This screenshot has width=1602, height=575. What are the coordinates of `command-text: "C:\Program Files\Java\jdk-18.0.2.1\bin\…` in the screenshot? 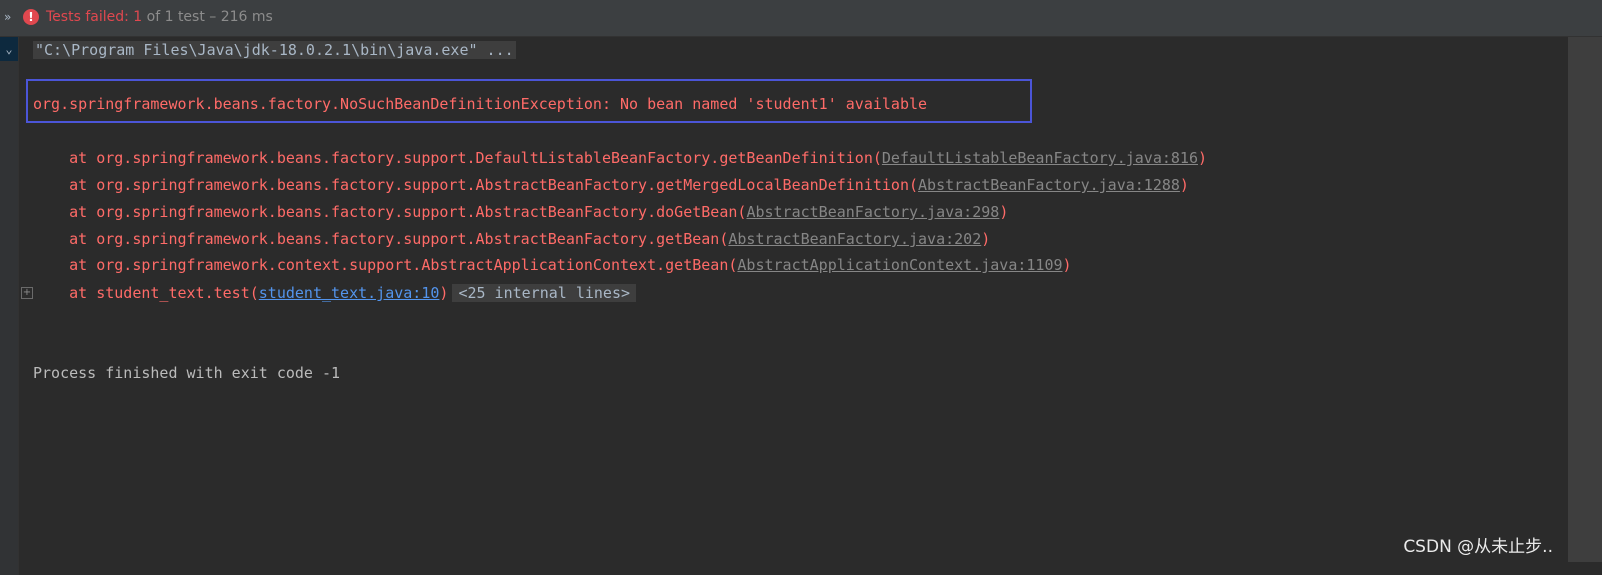 It's located at (274, 50).